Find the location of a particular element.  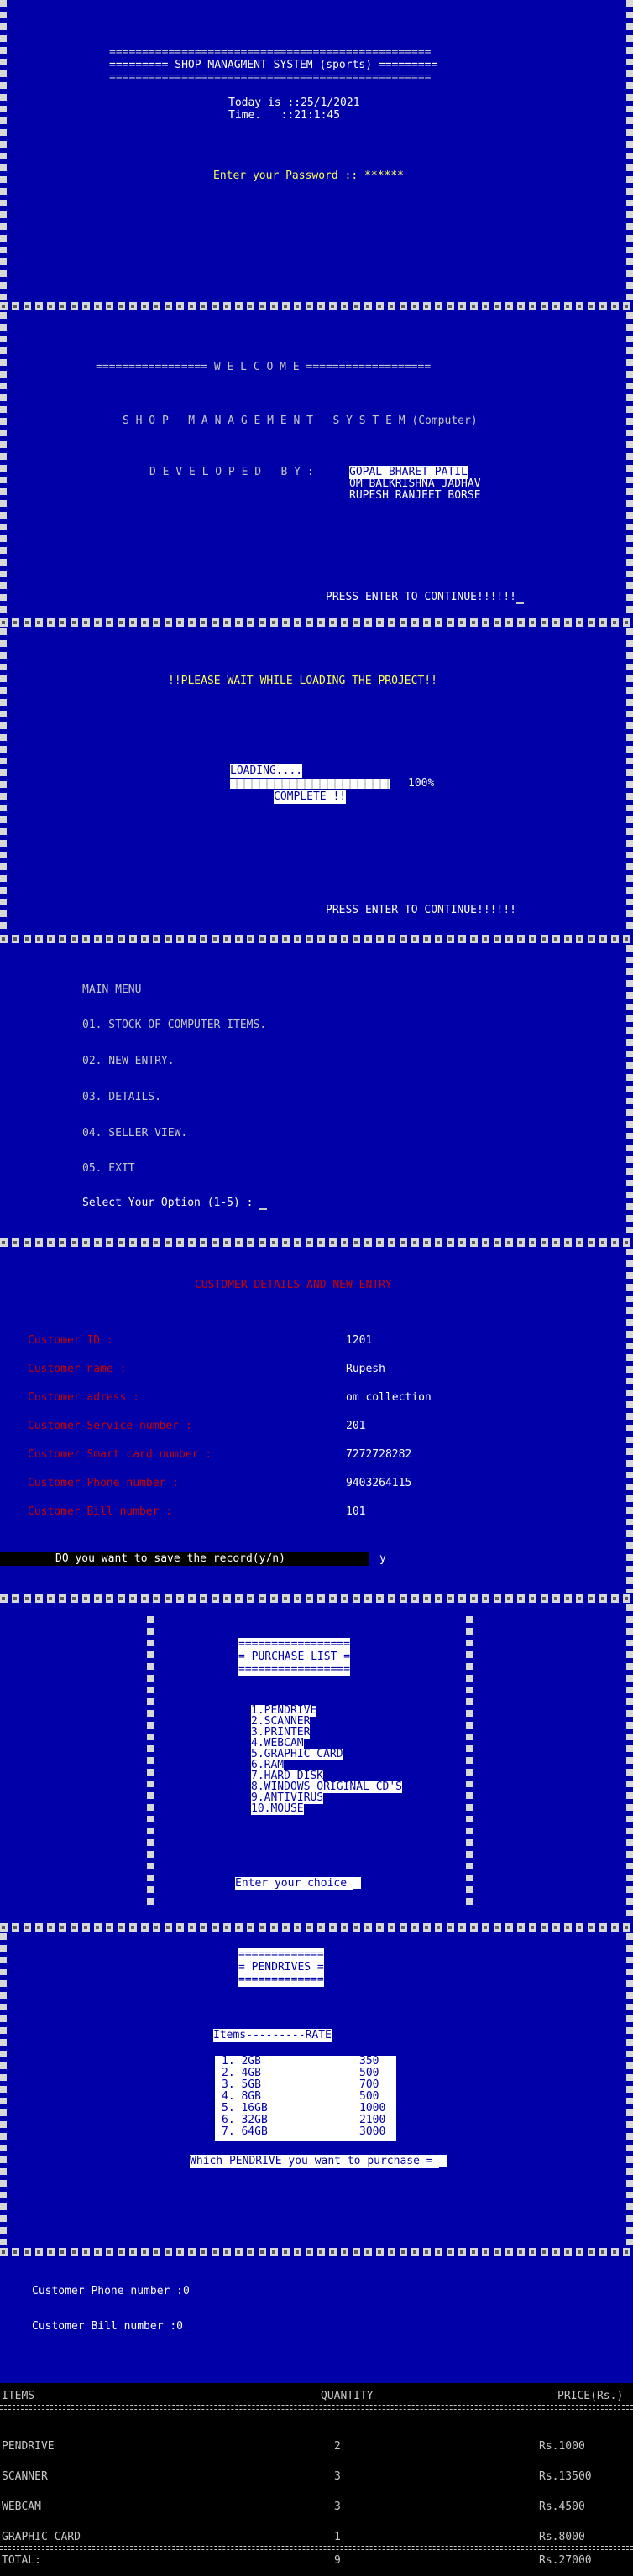

complete-label: COMPLETE !! is located at coordinates (310, 797).